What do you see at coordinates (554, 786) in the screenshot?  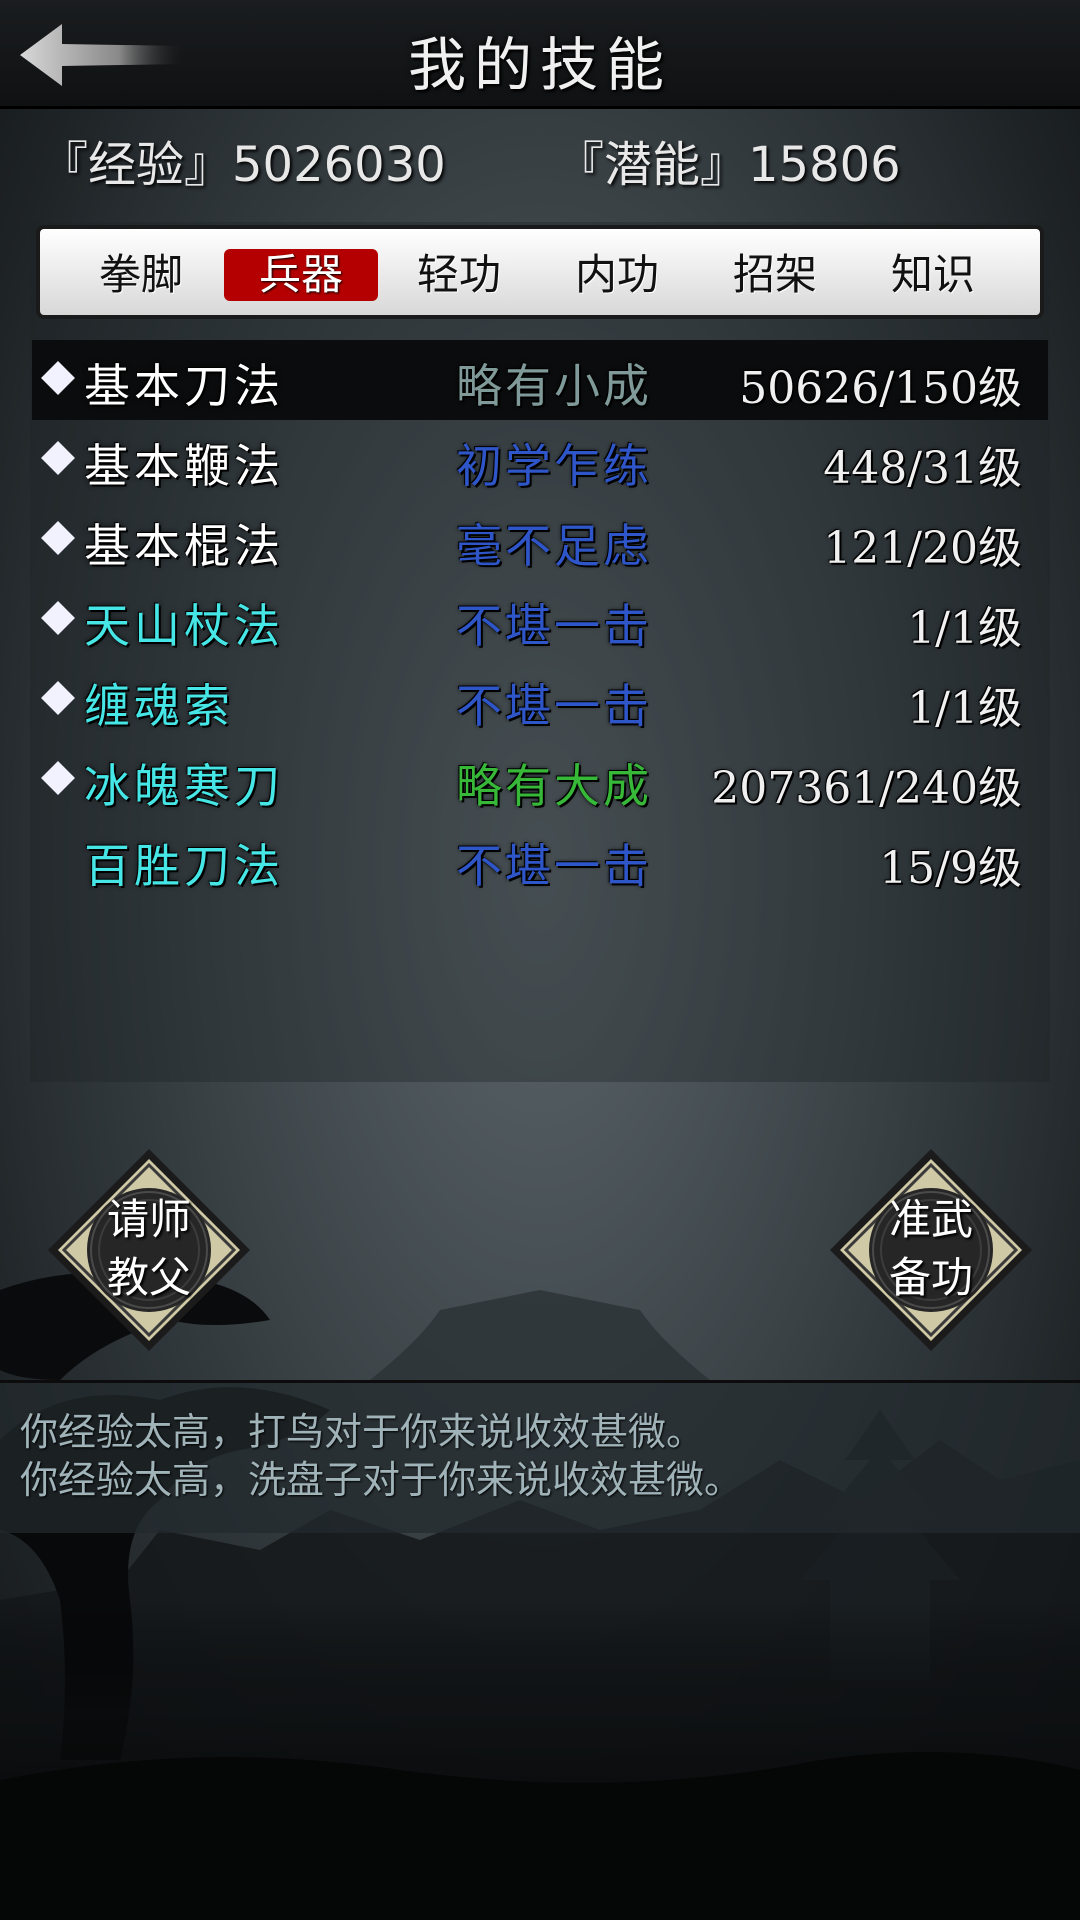 I see `skill-level-text: 略有大成` at bounding box center [554, 786].